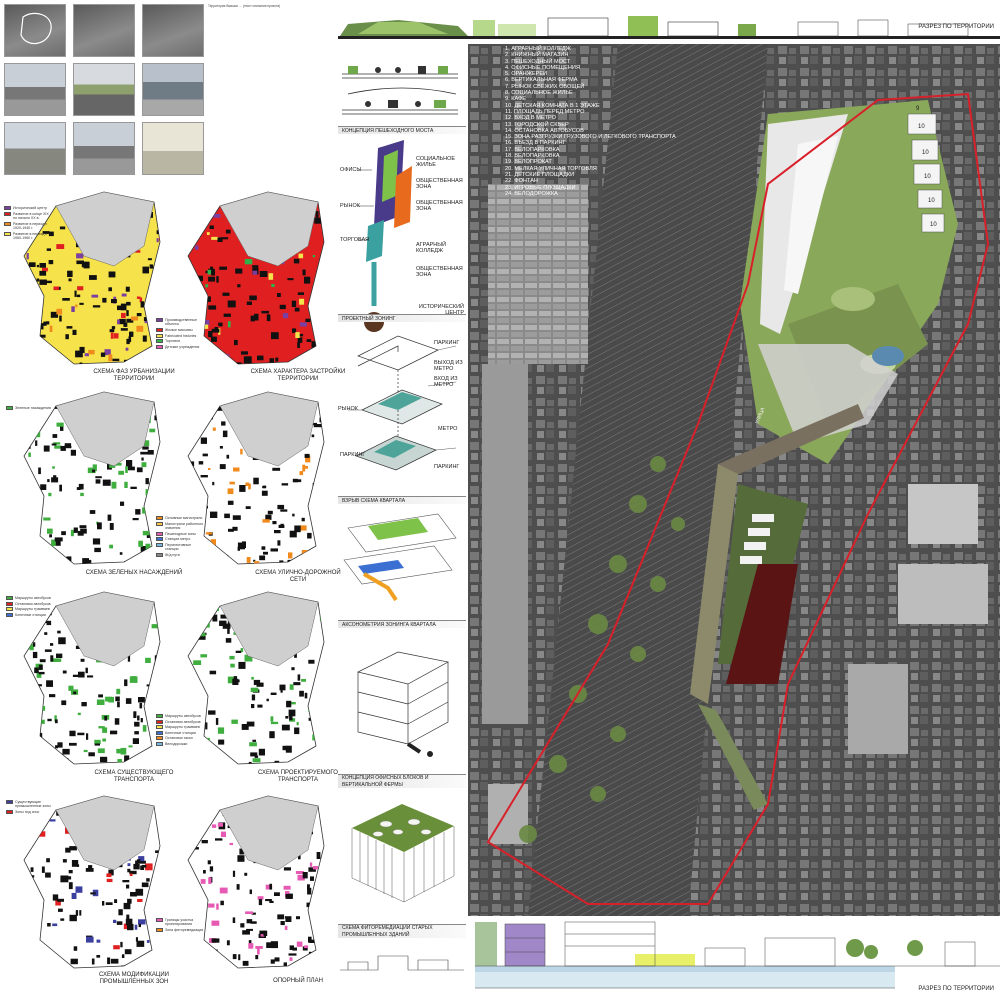  What do you see at coordinates (447, 467) in the screenshot?
I see `zoning-label-parking-3: ПАРКИНГ` at bounding box center [447, 467].